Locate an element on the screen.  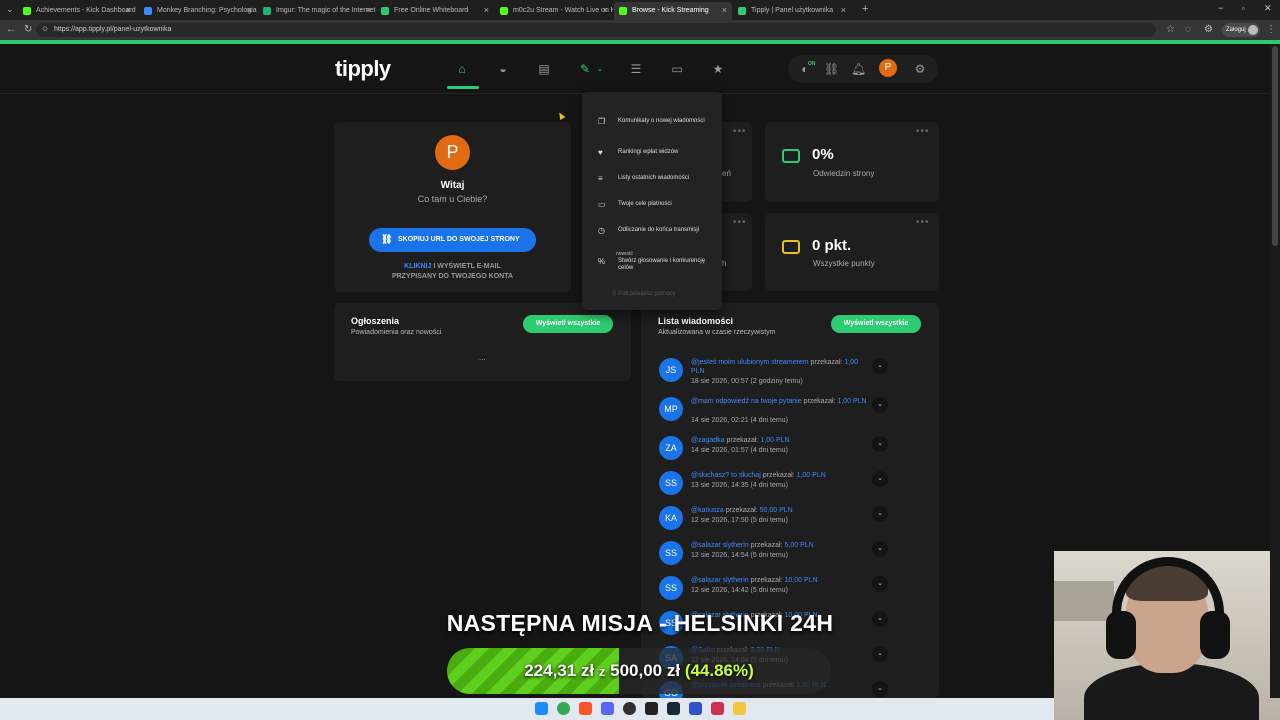
app-header: tipply ⌂ ◒ ▤ ✎ ⌄ ☰ ▭ ★ ◐ ON ⛓ 🔔︎ ⚙ is located at coordinates (635, 69).